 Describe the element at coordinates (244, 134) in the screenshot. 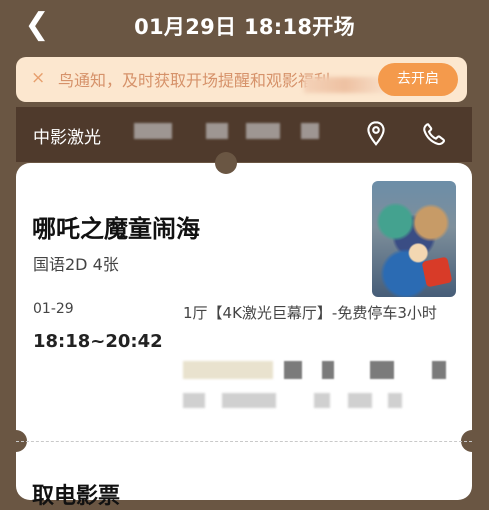

I see `cinema-bar: 中影激光` at that location.